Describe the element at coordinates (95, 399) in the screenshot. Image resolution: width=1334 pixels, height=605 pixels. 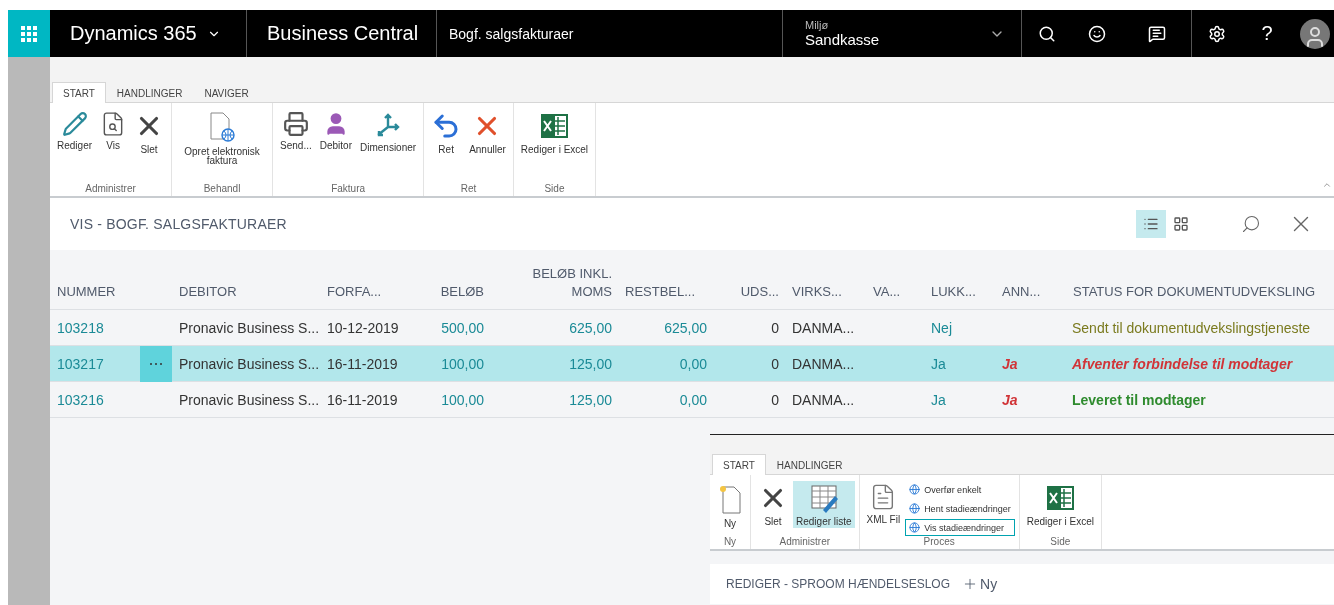
I see `table-cell: 103216` at that location.